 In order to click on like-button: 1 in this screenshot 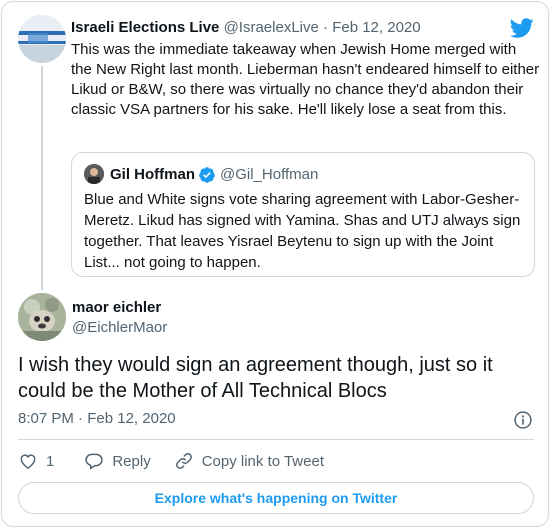, I will do `click(36, 461)`.